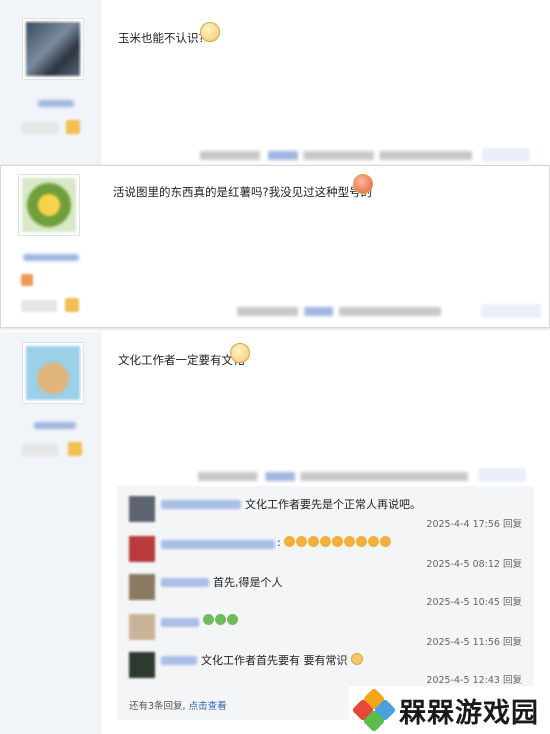 This screenshot has height=734, width=550. Describe the element at coordinates (463, 642) in the screenshot. I see `comment-time: 2025-4-5 11:56` at that location.